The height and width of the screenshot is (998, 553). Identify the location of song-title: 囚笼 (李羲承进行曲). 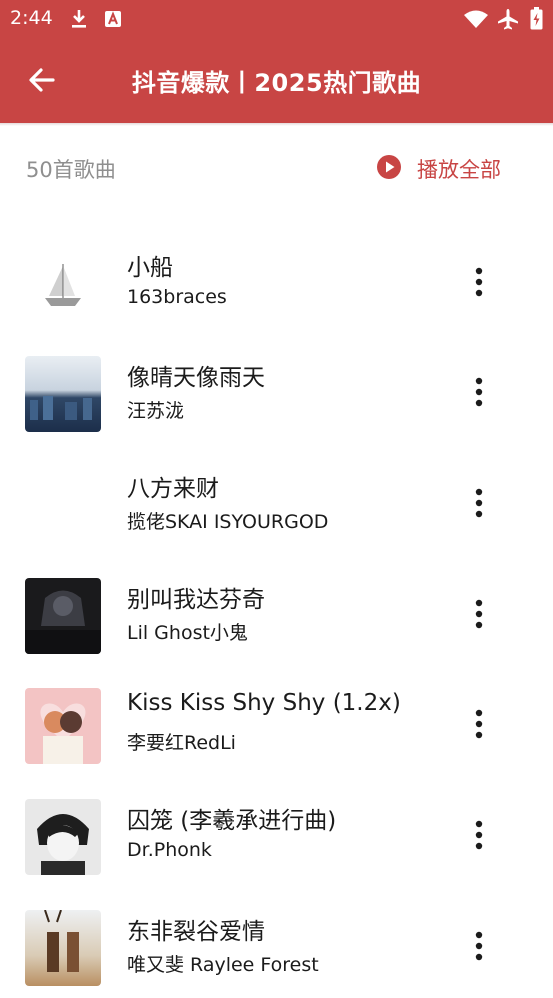
(232, 821).